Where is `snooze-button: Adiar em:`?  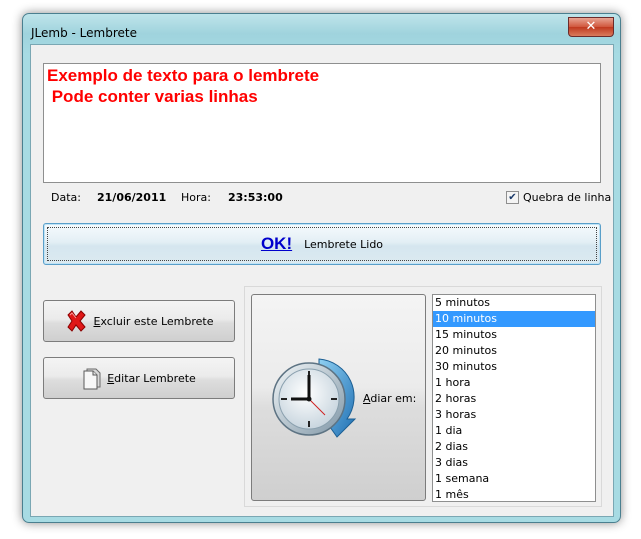
snooze-button: Adiar em: is located at coordinates (338, 397).